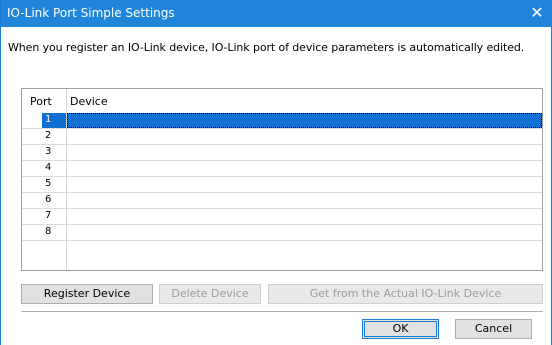  Describe the element at coordinates (91, 13) in the screenshot. I see `window-title: IO-Link Port Simple Settings` at that location.